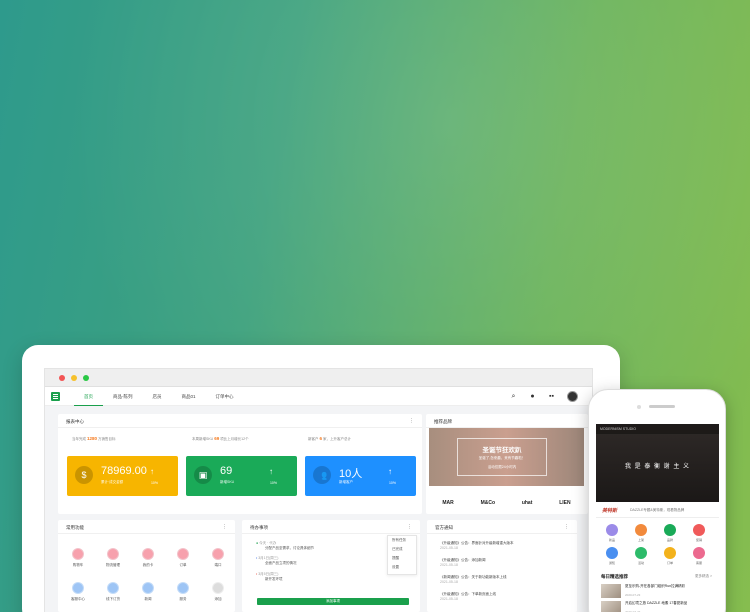 Image resolution: width=750 pixels, height=612 pixels. I want to click on grid-icon: ▪▪, so click(551, 396).